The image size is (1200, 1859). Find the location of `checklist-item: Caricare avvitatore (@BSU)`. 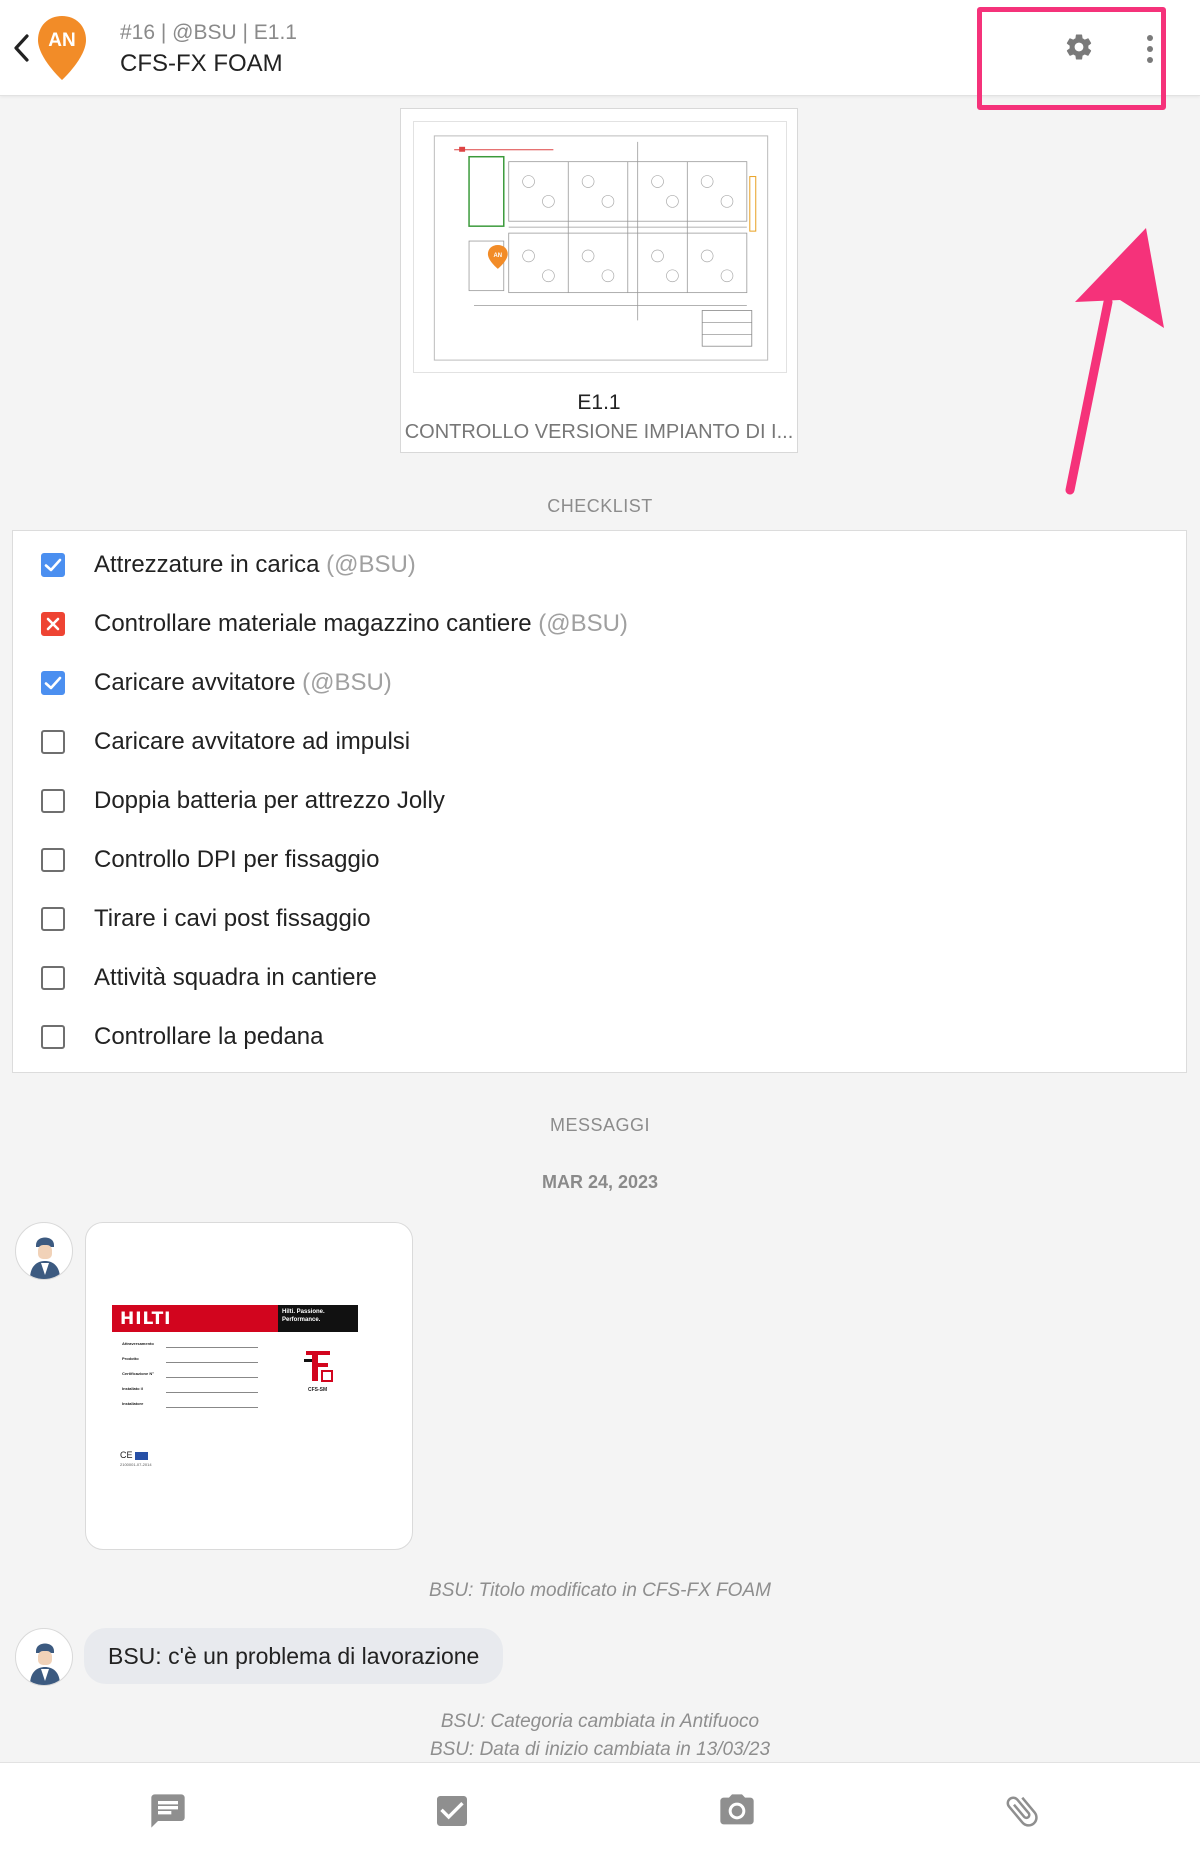

checklist-item: Caricare avvitatore (@BSU) is located at coordinates (599, 682).